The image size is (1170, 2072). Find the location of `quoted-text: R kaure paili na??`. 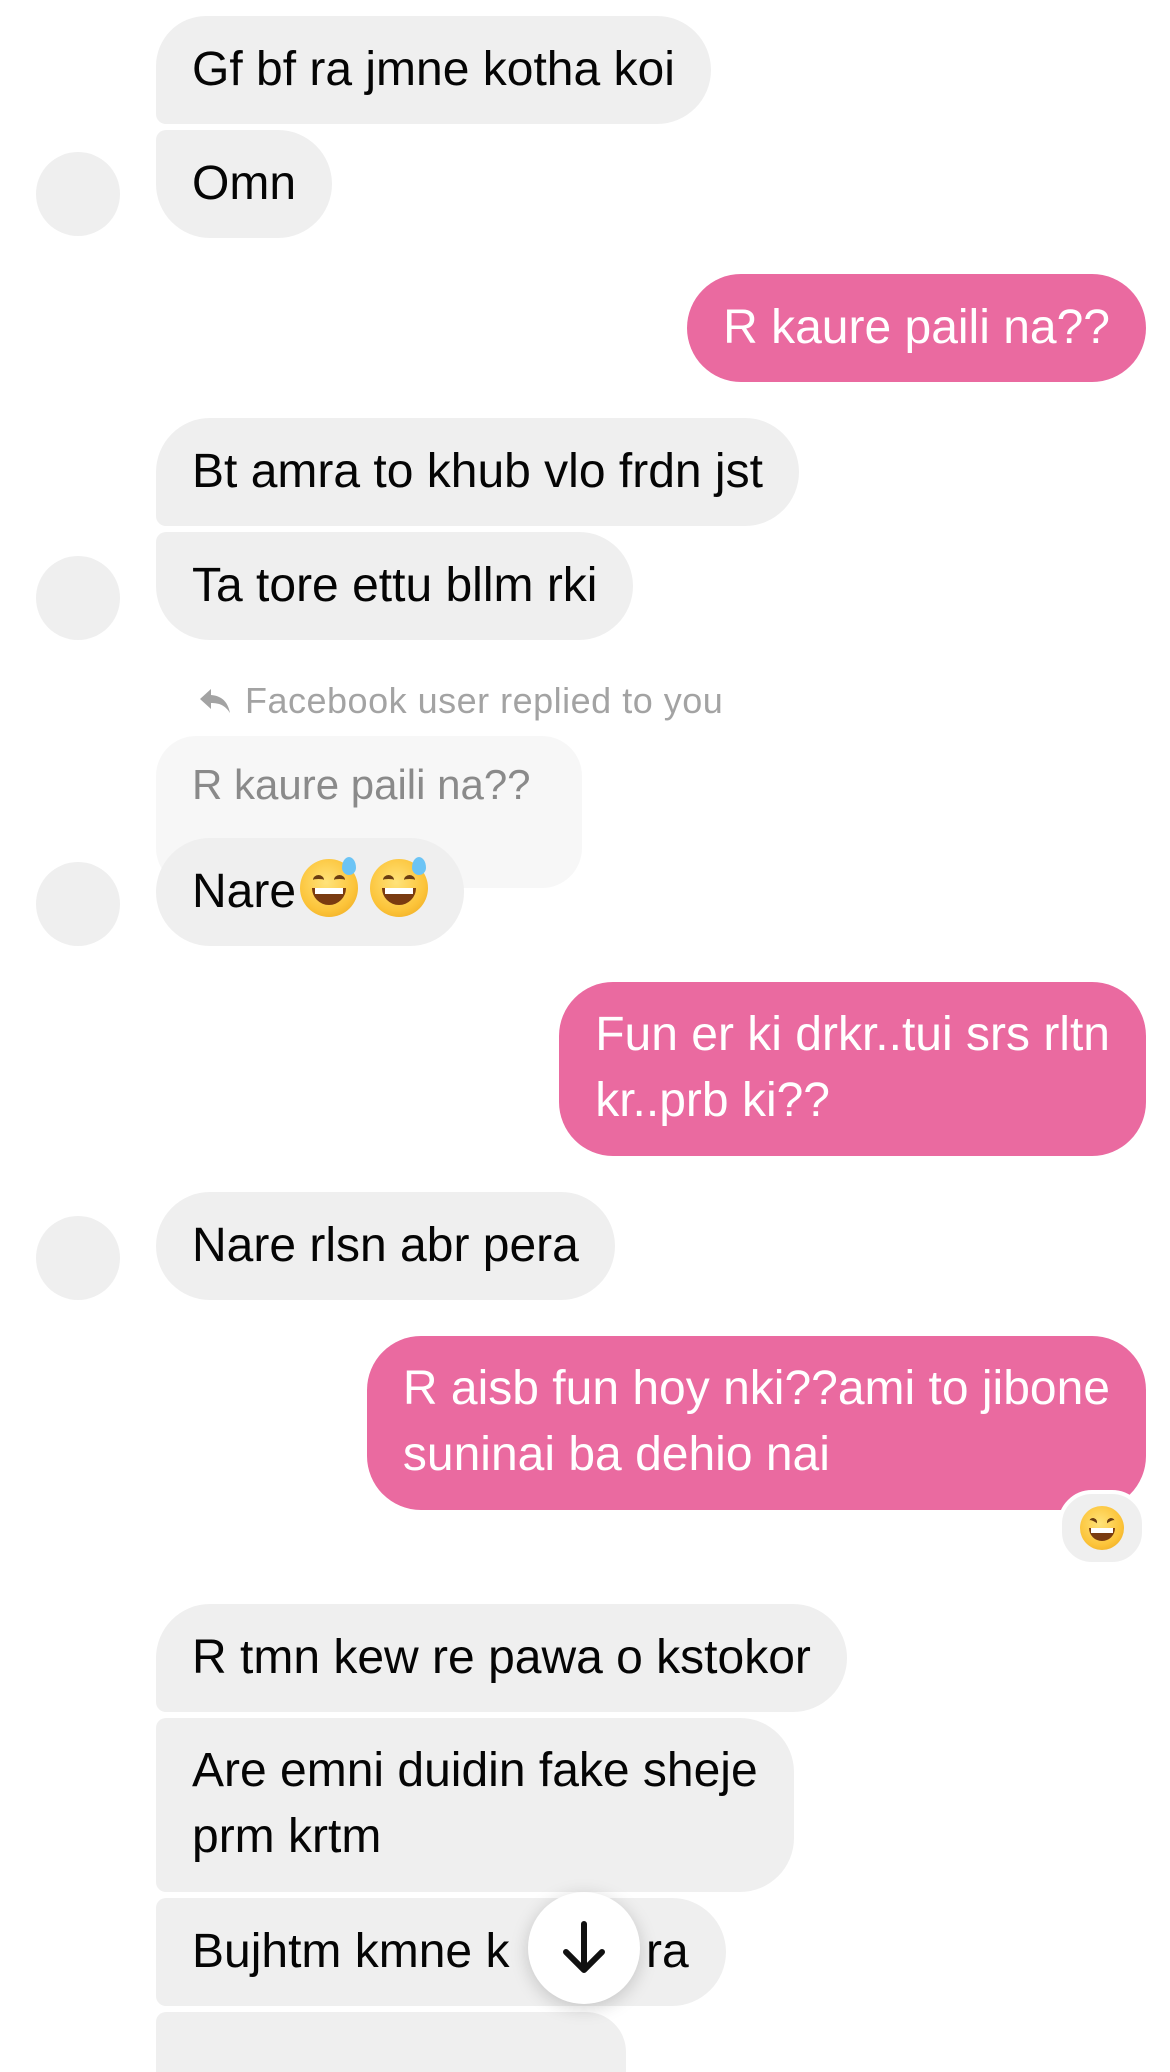

quoted-text: R kaure paili na?? is located at coordinates (361, 784).